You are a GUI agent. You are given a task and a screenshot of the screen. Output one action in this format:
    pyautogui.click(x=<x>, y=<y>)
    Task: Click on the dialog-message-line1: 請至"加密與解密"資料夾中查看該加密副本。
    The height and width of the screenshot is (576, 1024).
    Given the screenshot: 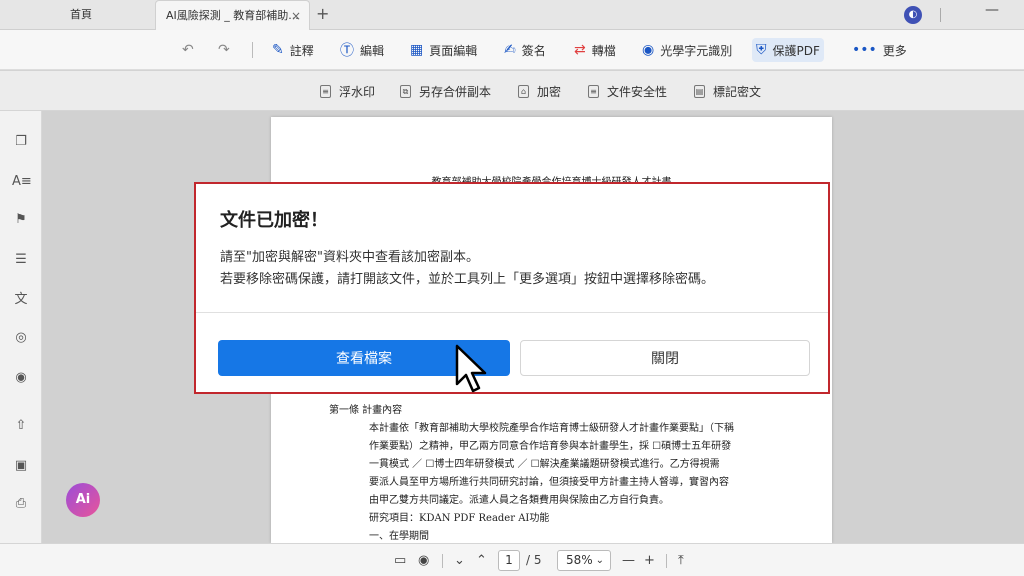 What is the action you would take?
    pyautogui.click(x=349, y=257)
    